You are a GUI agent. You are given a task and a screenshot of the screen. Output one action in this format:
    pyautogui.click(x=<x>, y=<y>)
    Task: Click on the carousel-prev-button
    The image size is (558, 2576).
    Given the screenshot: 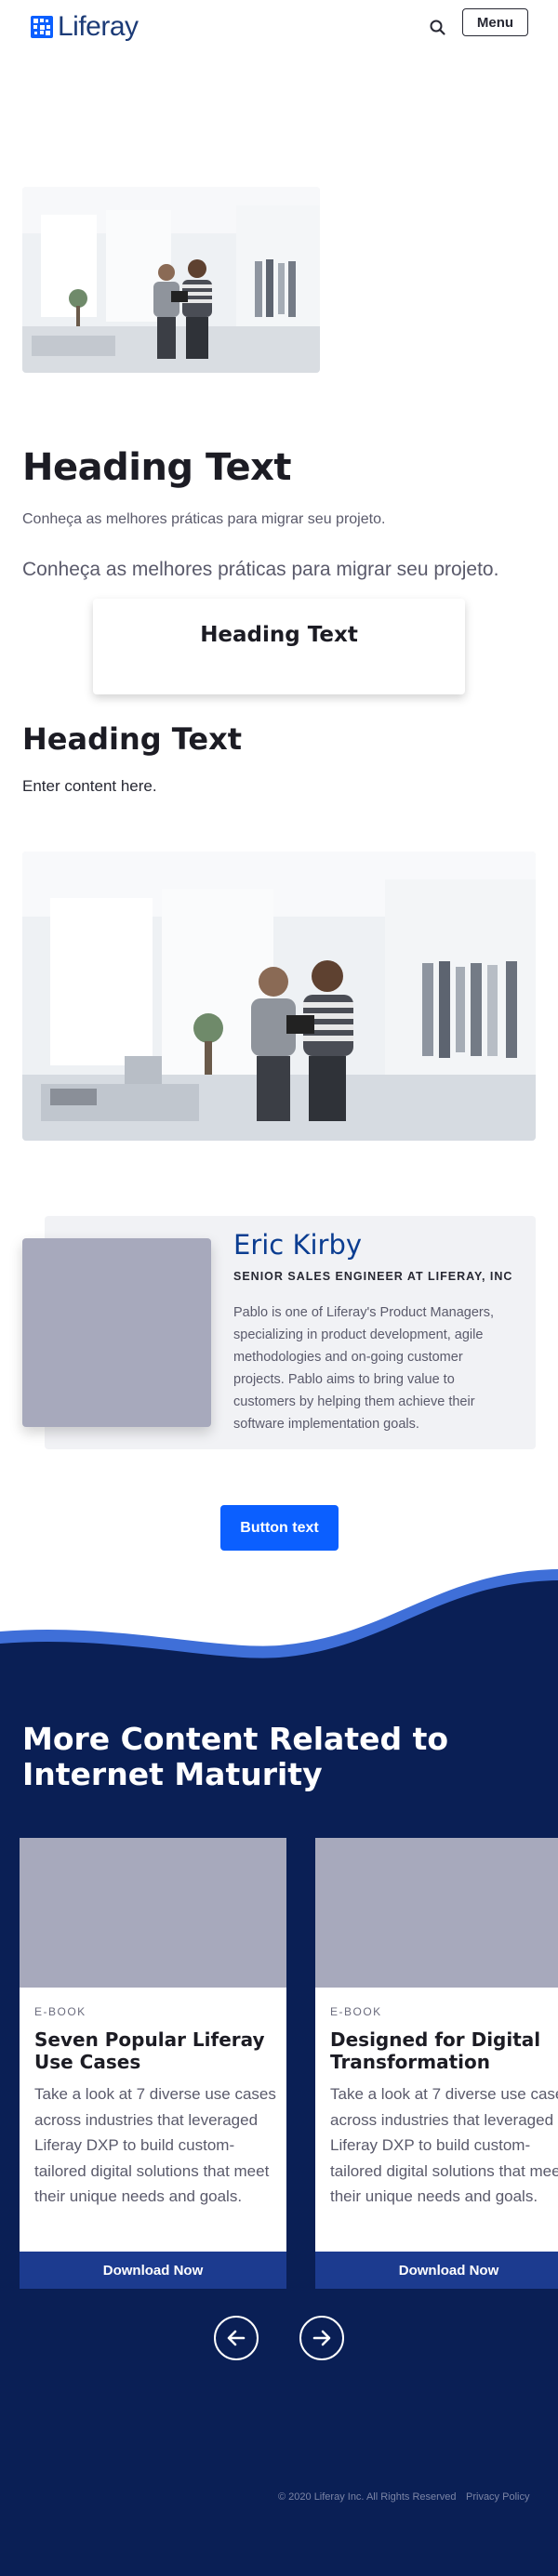 What is the action you would take?
    pyautogui.click(x=236, y=2338)
    